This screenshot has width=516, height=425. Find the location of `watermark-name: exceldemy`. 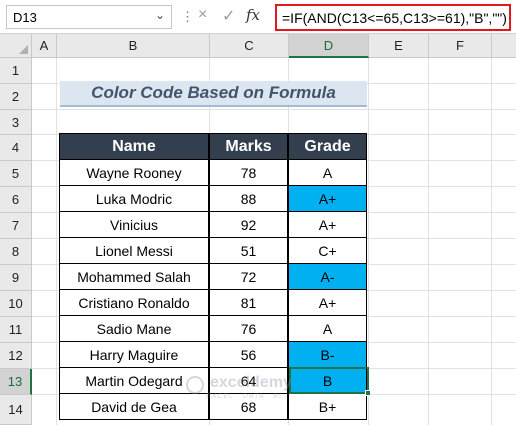

watermark-name: exceldemy is located at coordinates (251, 382).